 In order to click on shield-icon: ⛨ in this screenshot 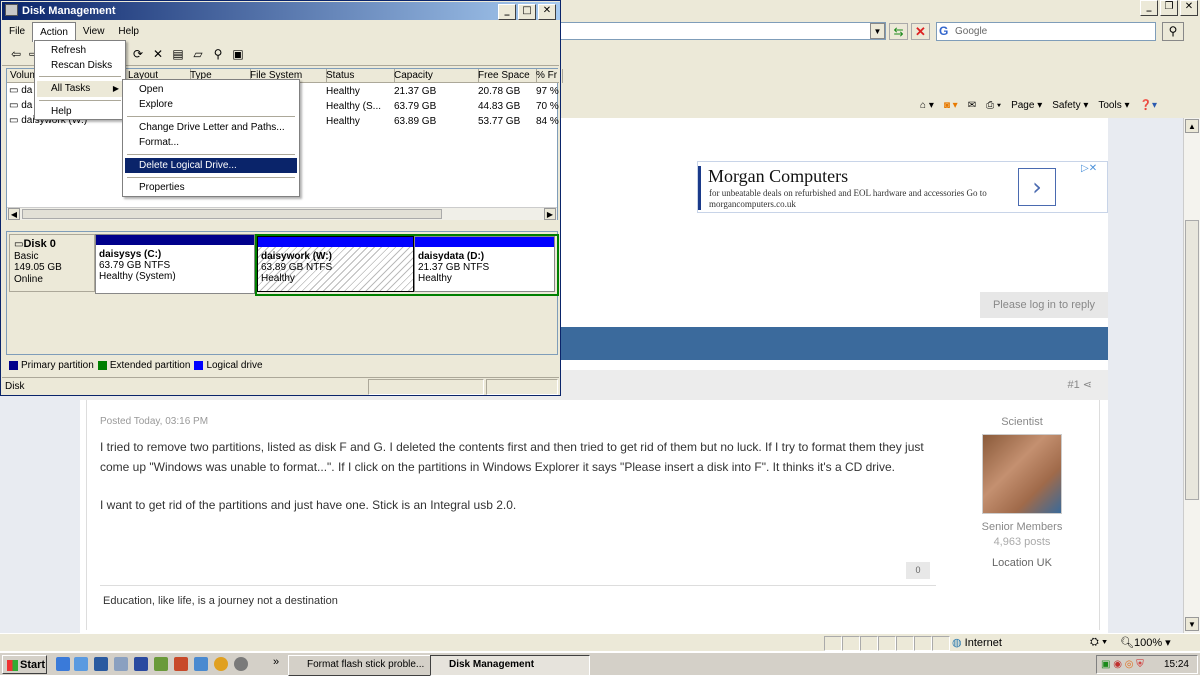, I will do `click(1140, 664)`.